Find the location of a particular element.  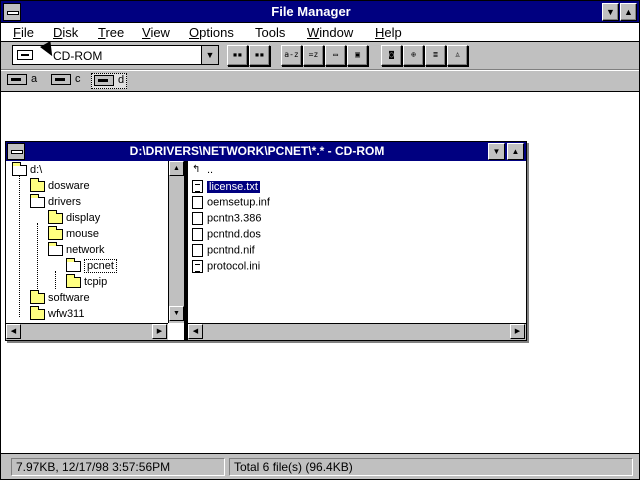

title-bar: File Manager ▼ ▲ is located at coordinates (320, 12).